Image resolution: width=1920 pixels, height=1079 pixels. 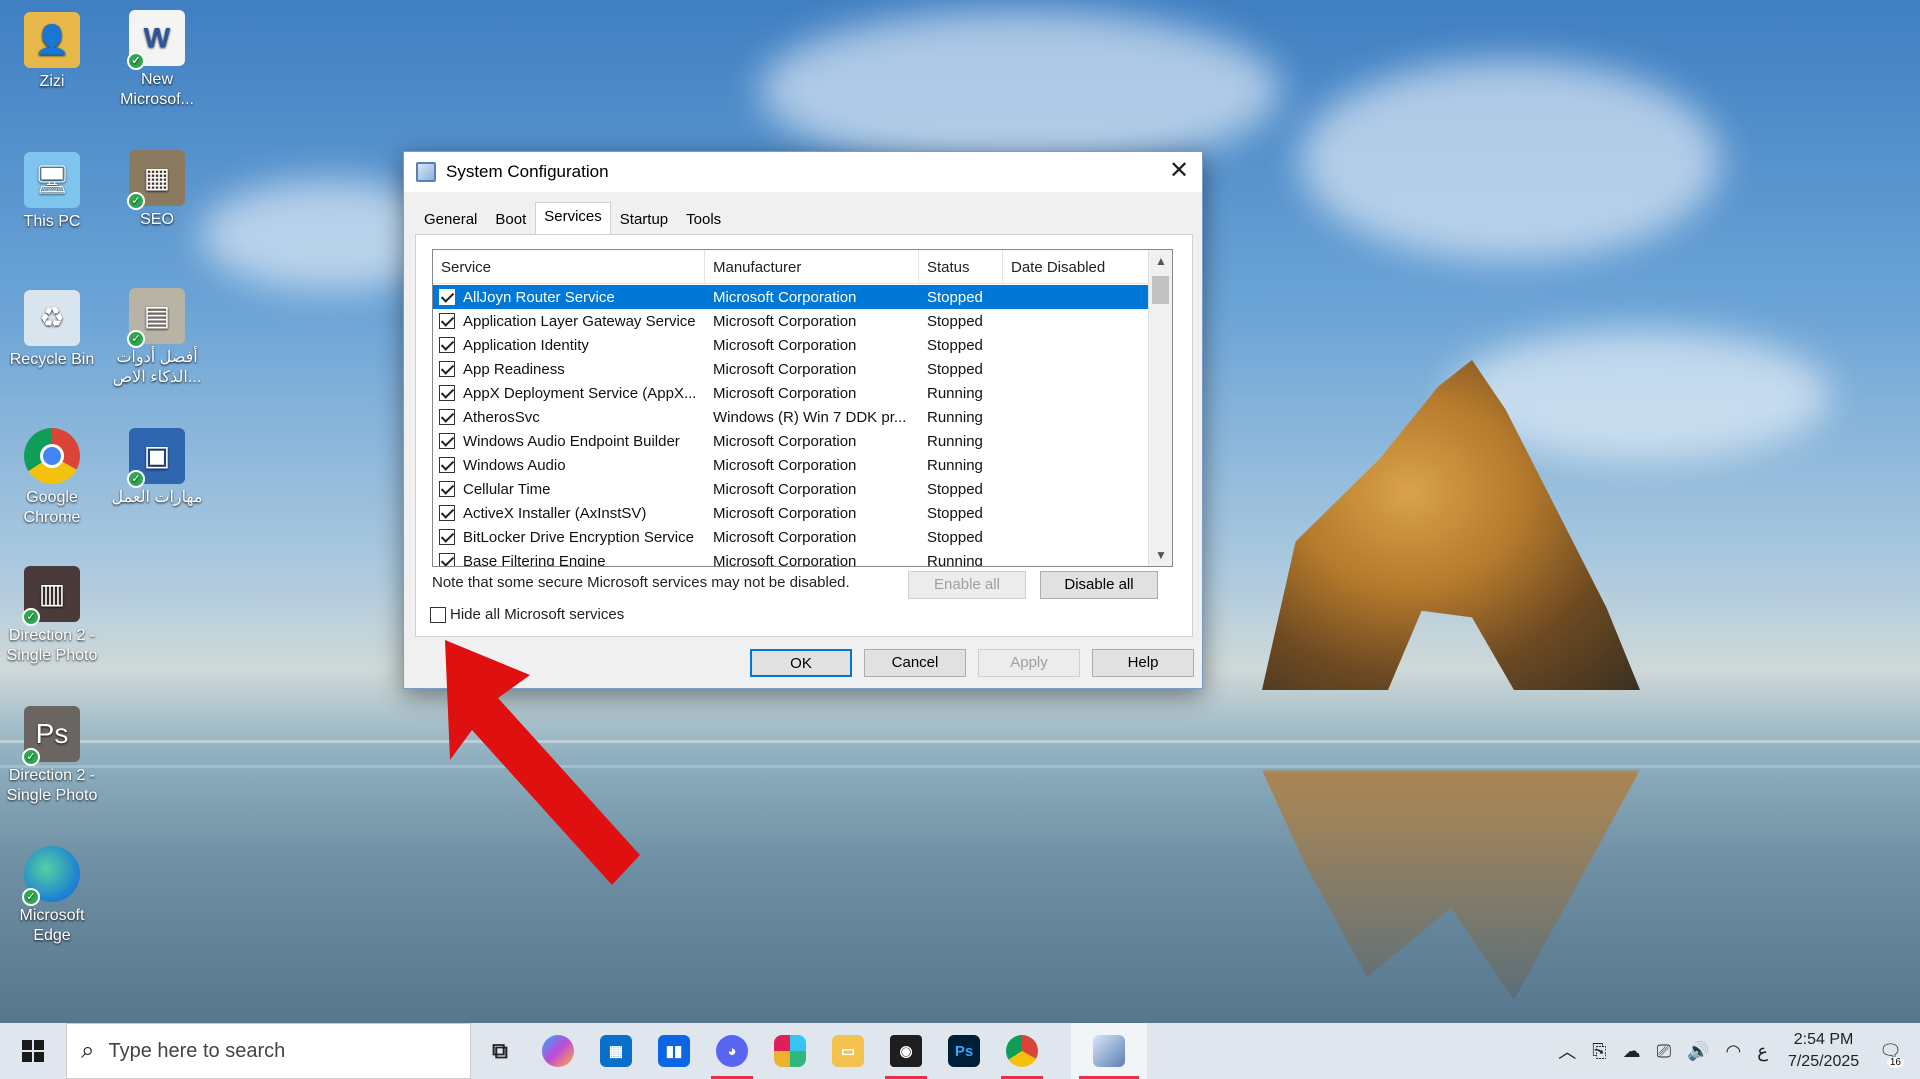 What do you see at coordinates (88, 1050) in the screenshot?
I see `search-icon: ⌕` at bounding box center [88, 1050].